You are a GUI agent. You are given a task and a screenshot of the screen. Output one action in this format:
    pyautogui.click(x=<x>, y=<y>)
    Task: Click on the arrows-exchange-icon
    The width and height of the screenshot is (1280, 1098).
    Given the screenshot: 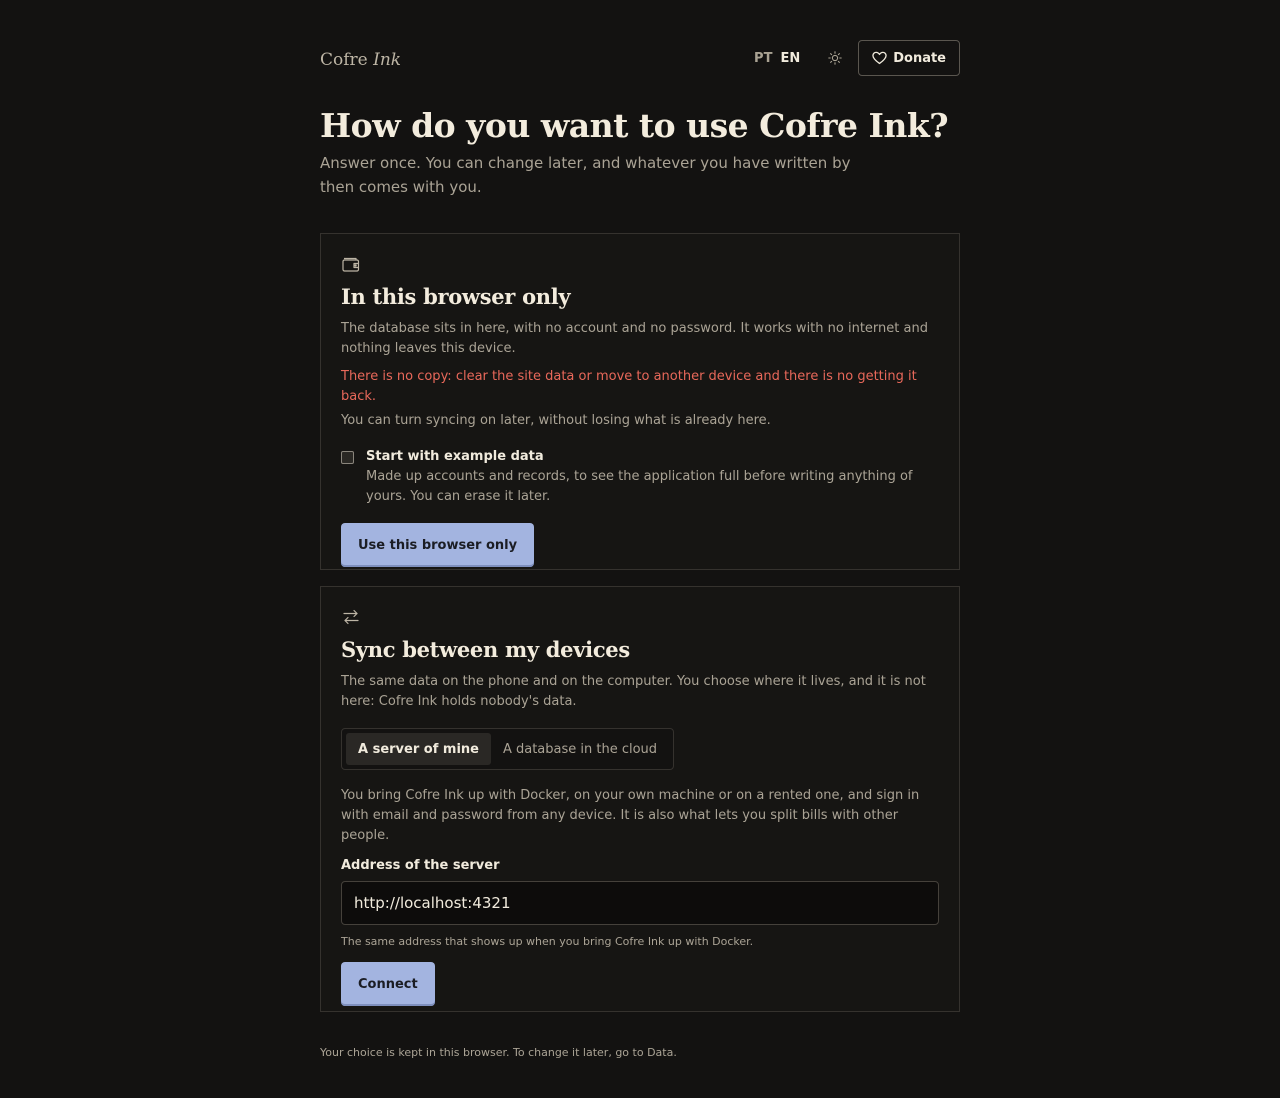 What is the action you would take?
    pyautogui.click(x=351, y=617)
    